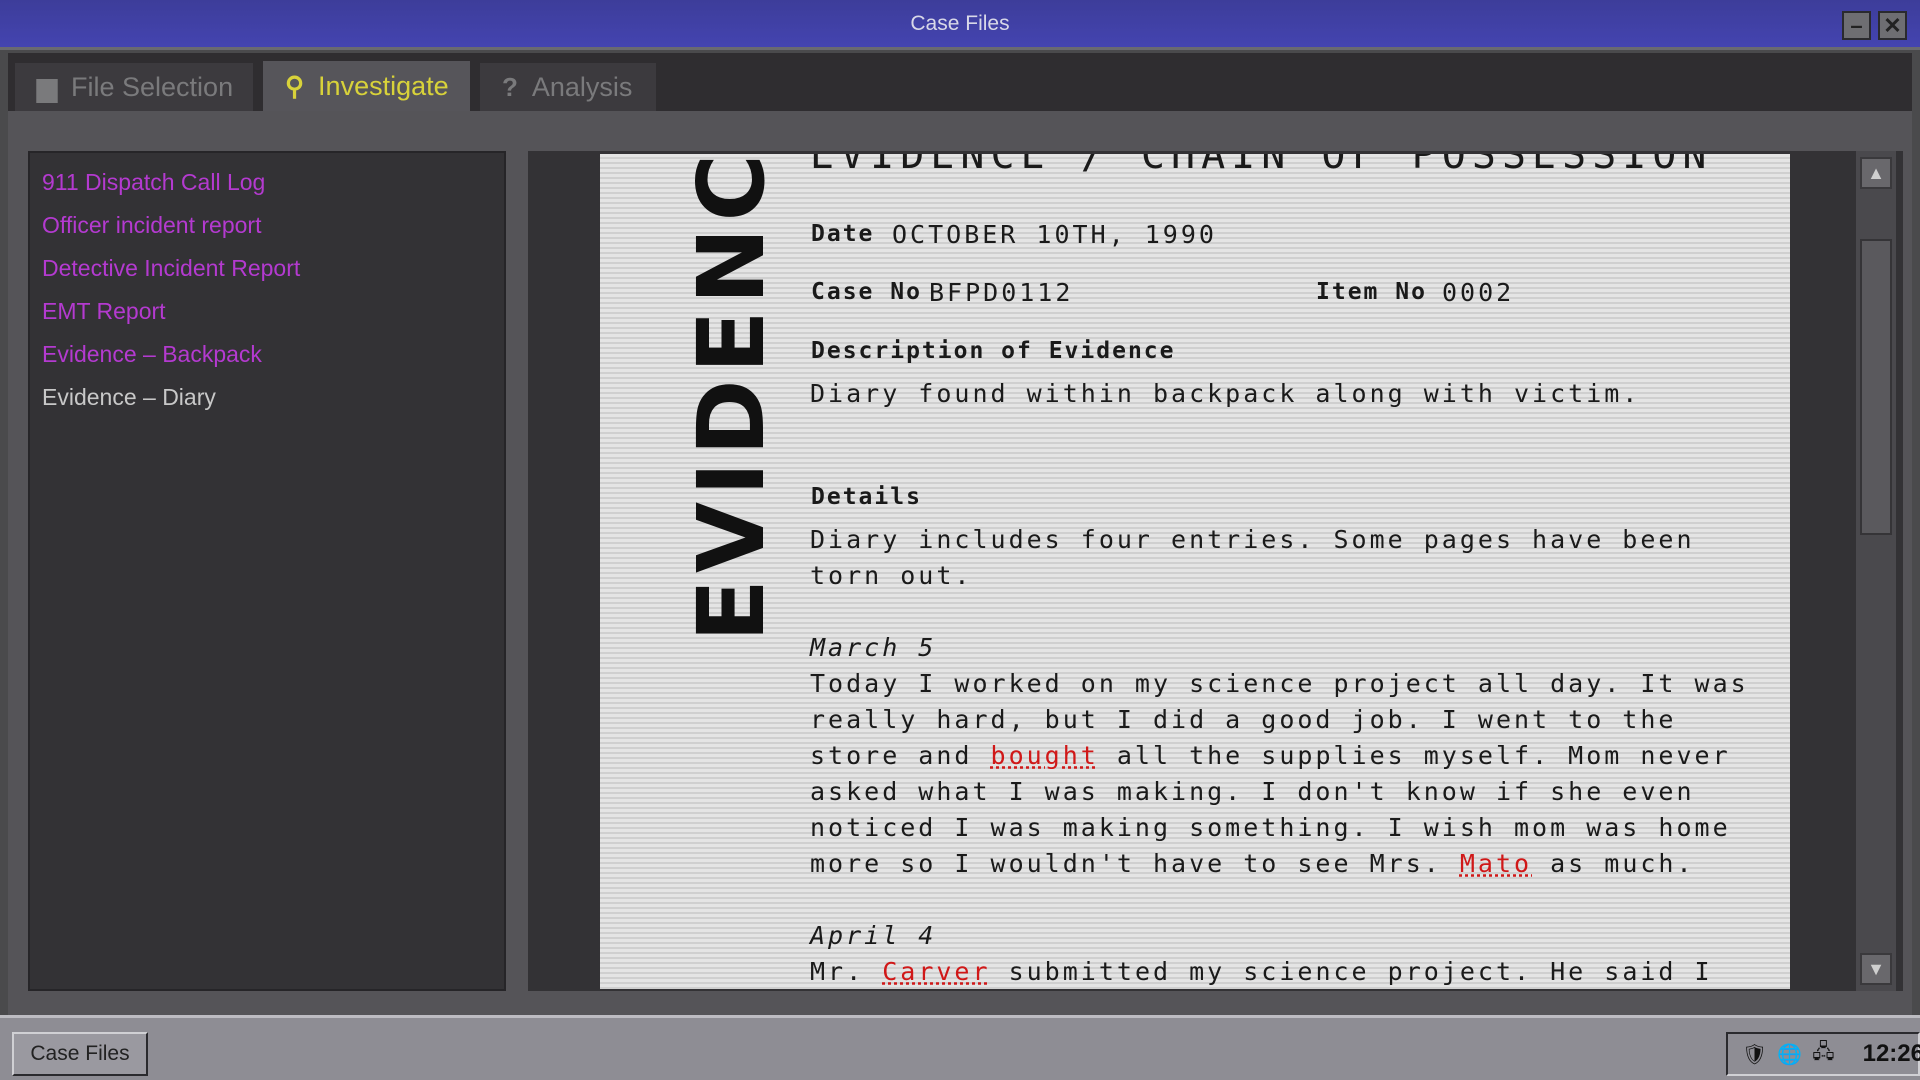  What do you see at coordinates (47, 86) in the screenshot?
I see `folder-icon: ▆` at bounding box center [47, 86].